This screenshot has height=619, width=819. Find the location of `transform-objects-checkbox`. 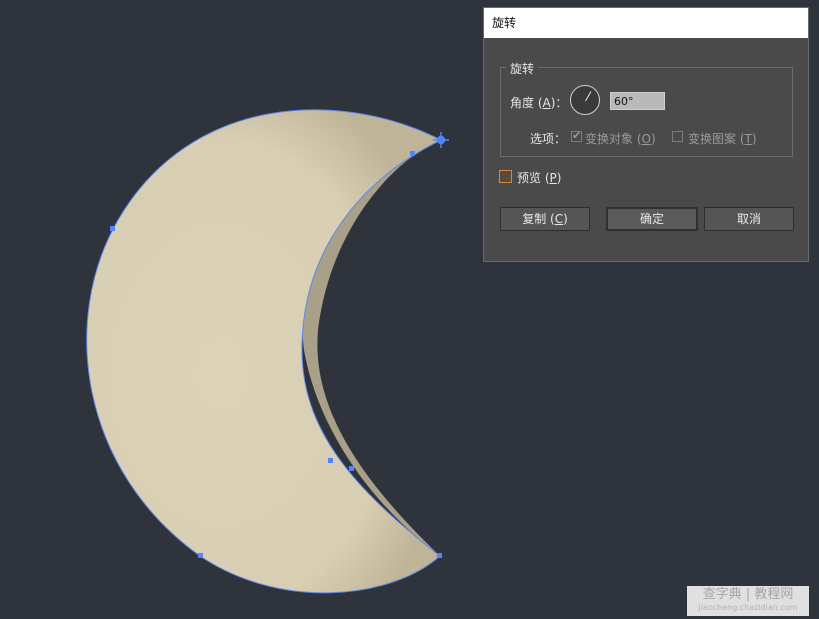

transform-objects-checkbox is located at coordinates (576, 135).